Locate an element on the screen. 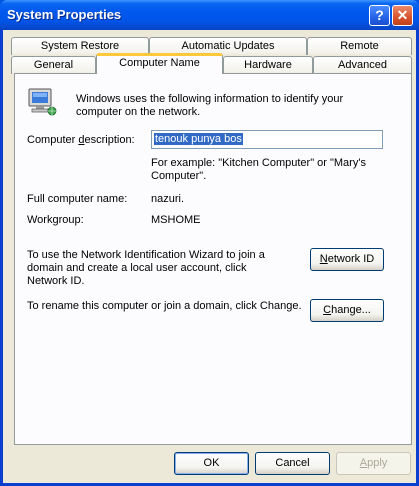 The height and width of the screenshot is (486, 419). computer-description-label: Computer description: is located at coordinates (81, 140).